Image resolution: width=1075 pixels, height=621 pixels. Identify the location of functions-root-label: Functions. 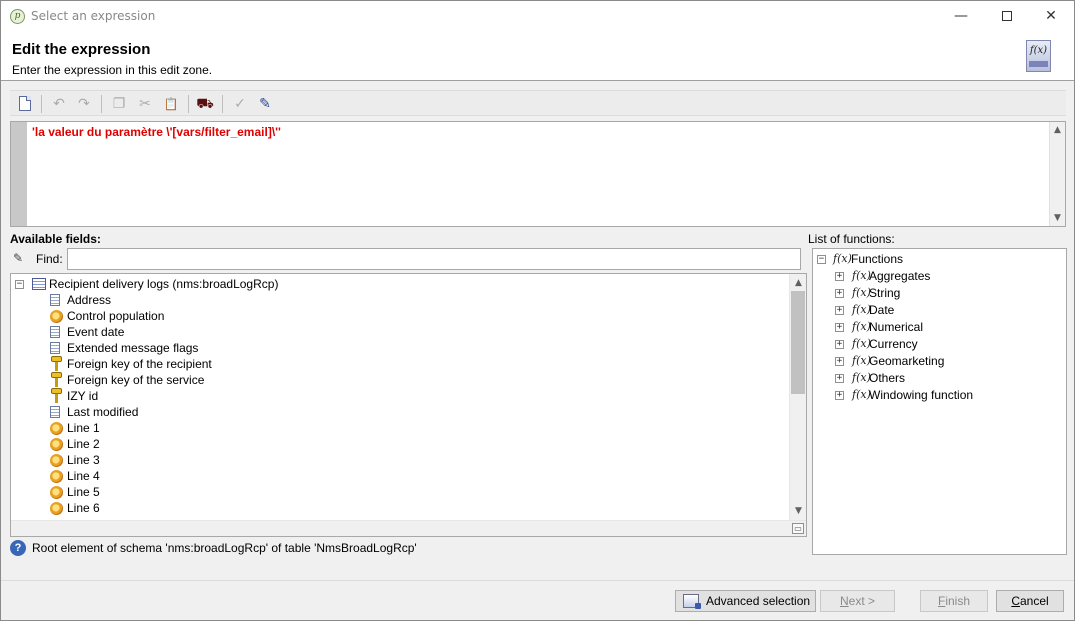
(877, 259).